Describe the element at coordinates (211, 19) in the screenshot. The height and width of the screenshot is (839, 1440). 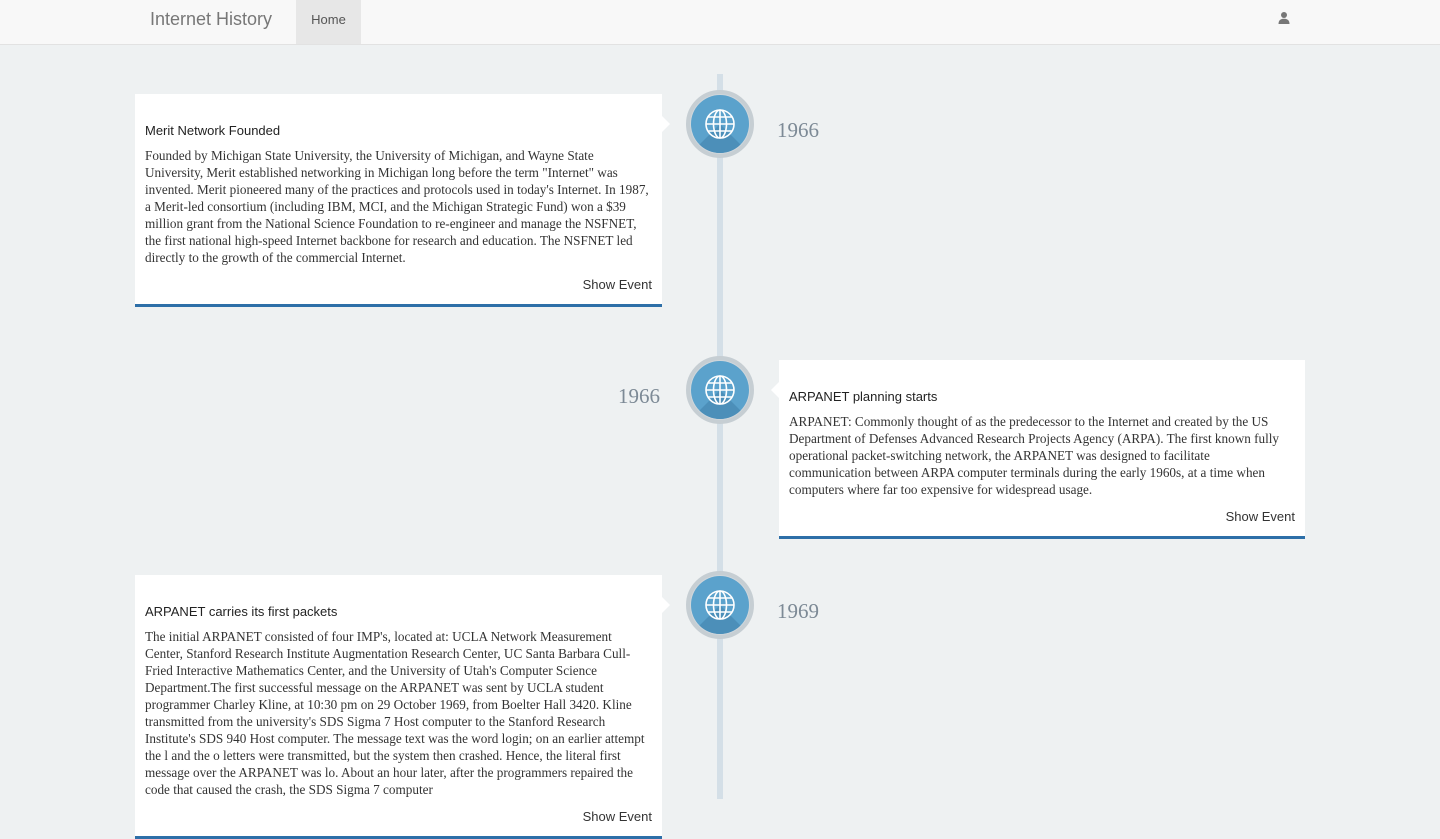
I see `brand-link: Internet History` at that location.